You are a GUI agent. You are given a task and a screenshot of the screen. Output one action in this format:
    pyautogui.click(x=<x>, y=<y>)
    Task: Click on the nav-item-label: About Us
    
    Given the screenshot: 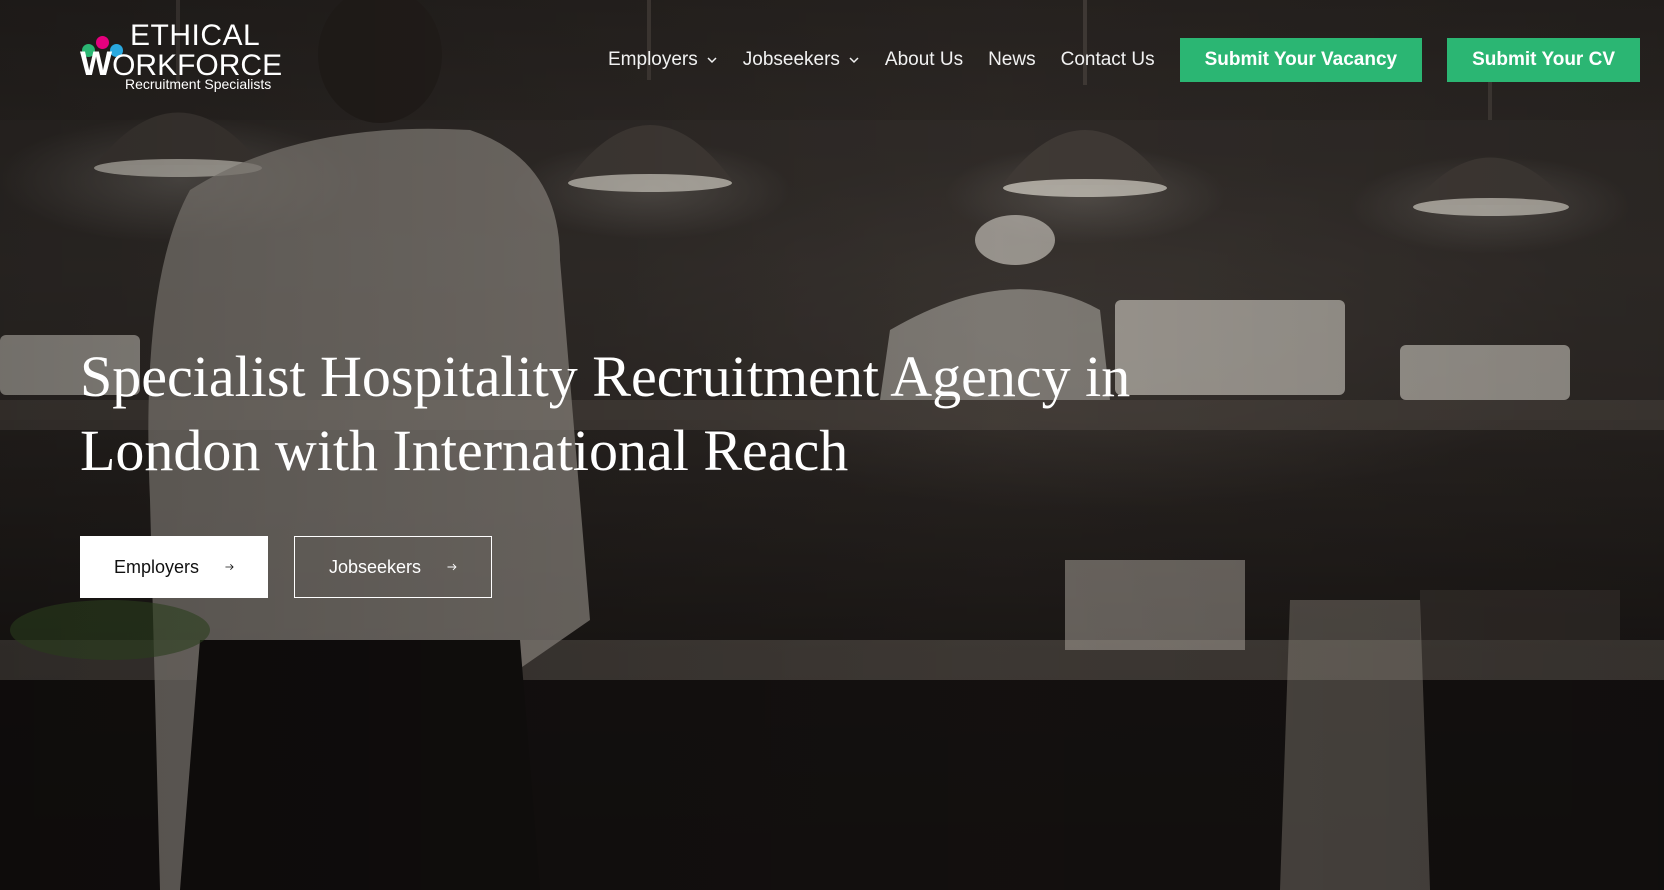 What is the action you would take?
    pyautogui.click(x=924, y=59)
    